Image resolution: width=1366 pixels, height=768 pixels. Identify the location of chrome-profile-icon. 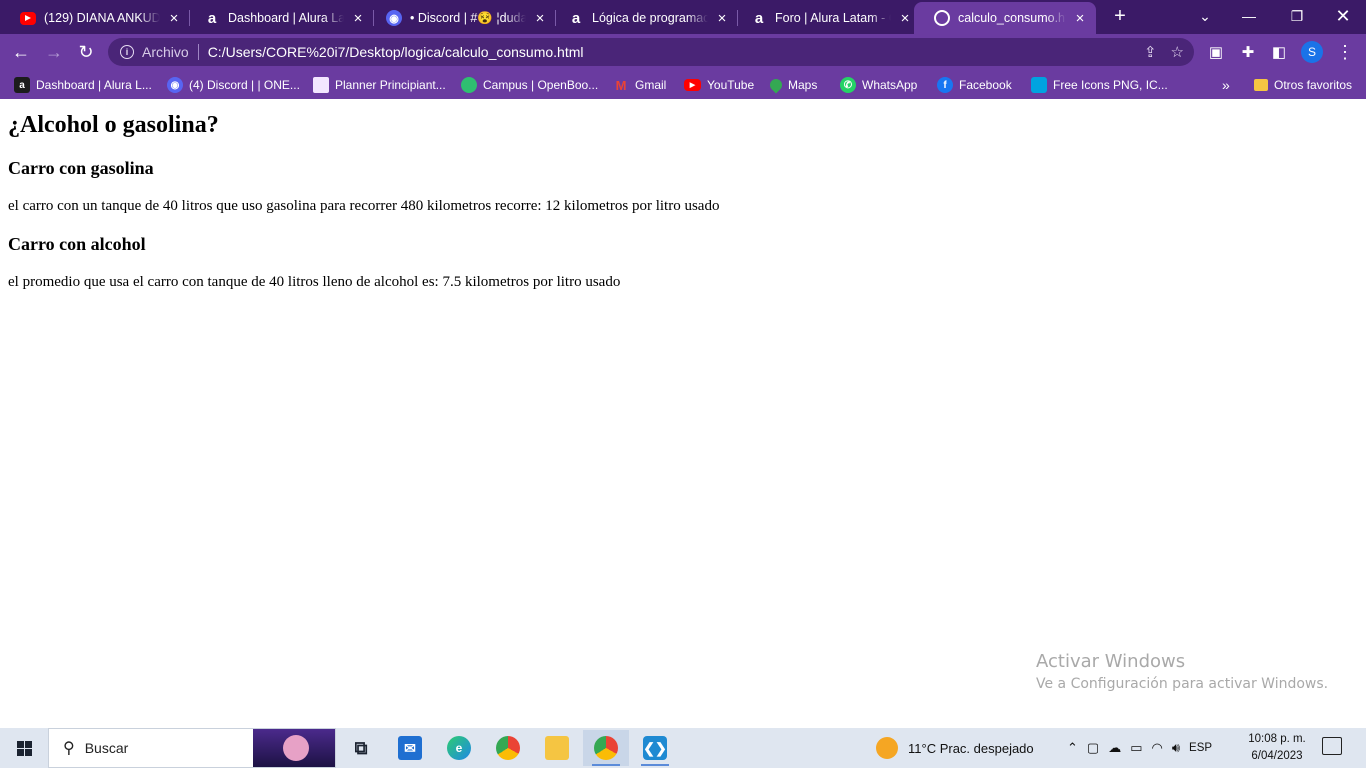
(606, 748).